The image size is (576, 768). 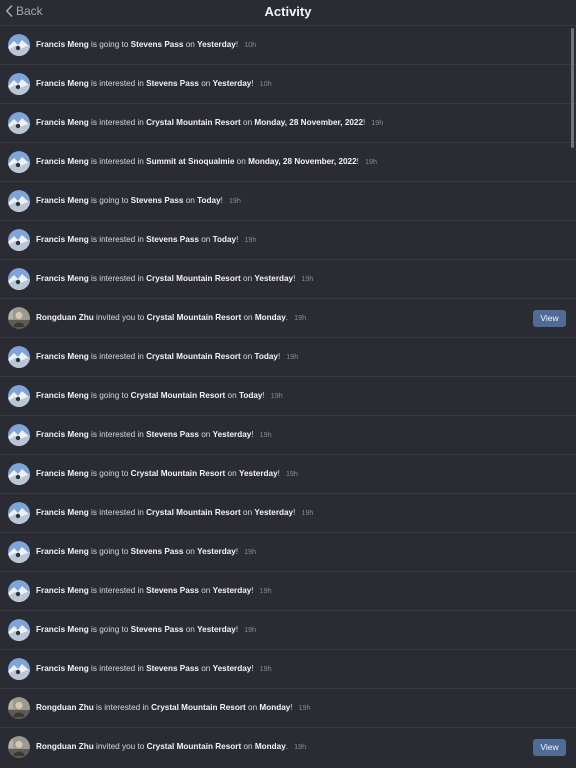 I want to click on activity-verb: is going to, so click(x=109, y=629).